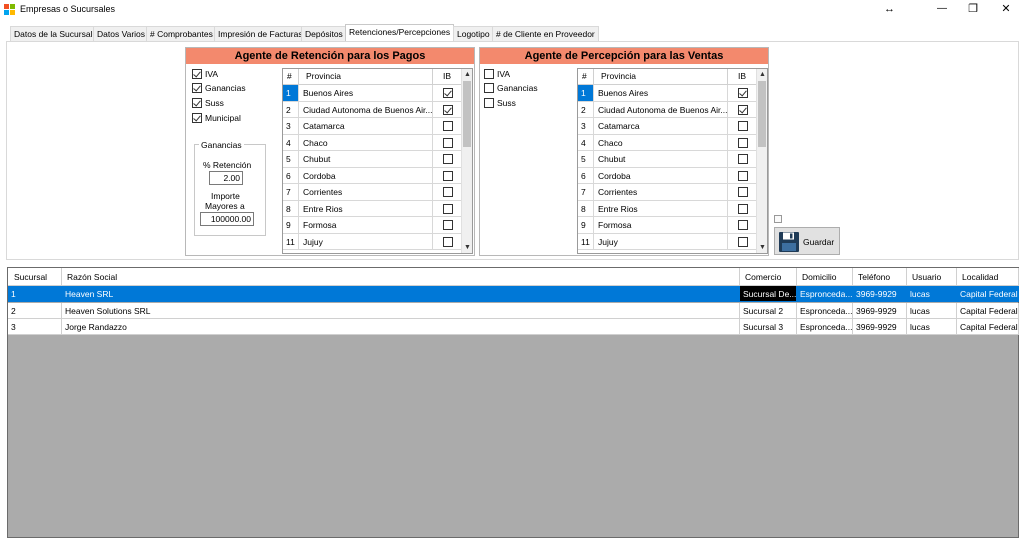 The image size is (1024, 544). I want to click on province-row: 8 Entre Rios, so click(373, 208).